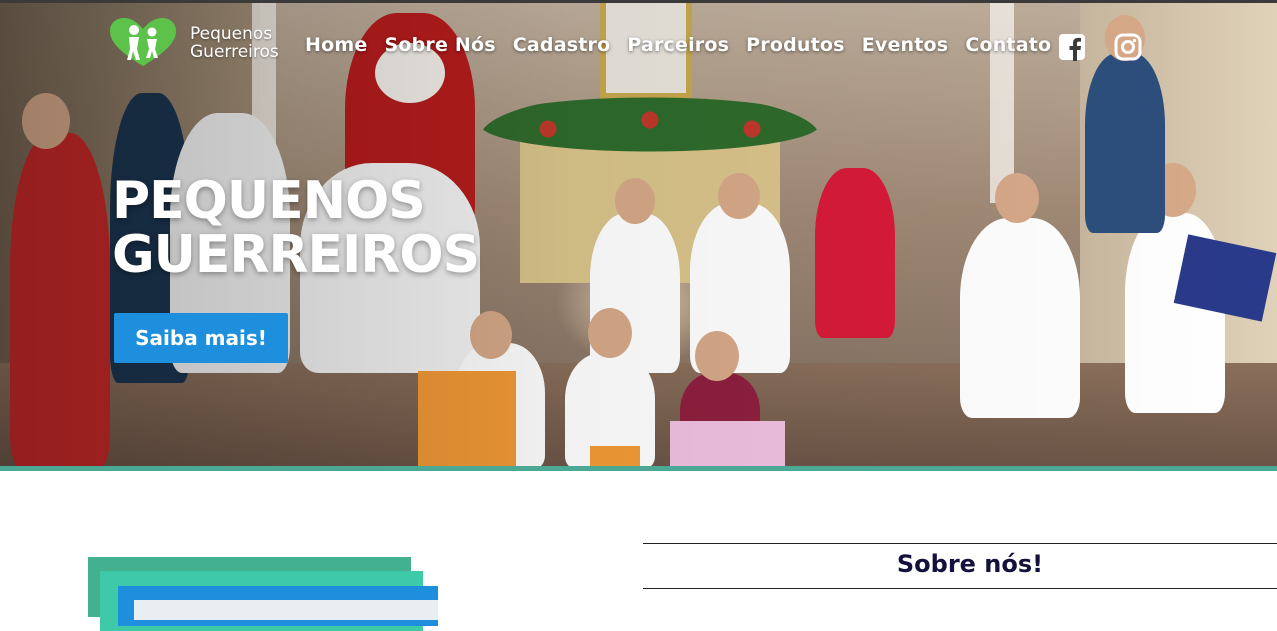 This screenshot has height=631, width=1277. Describe the element at coordinates (296, 255) in the screenshot. I see `hero-title-line2: GUERREIROS` at that location.